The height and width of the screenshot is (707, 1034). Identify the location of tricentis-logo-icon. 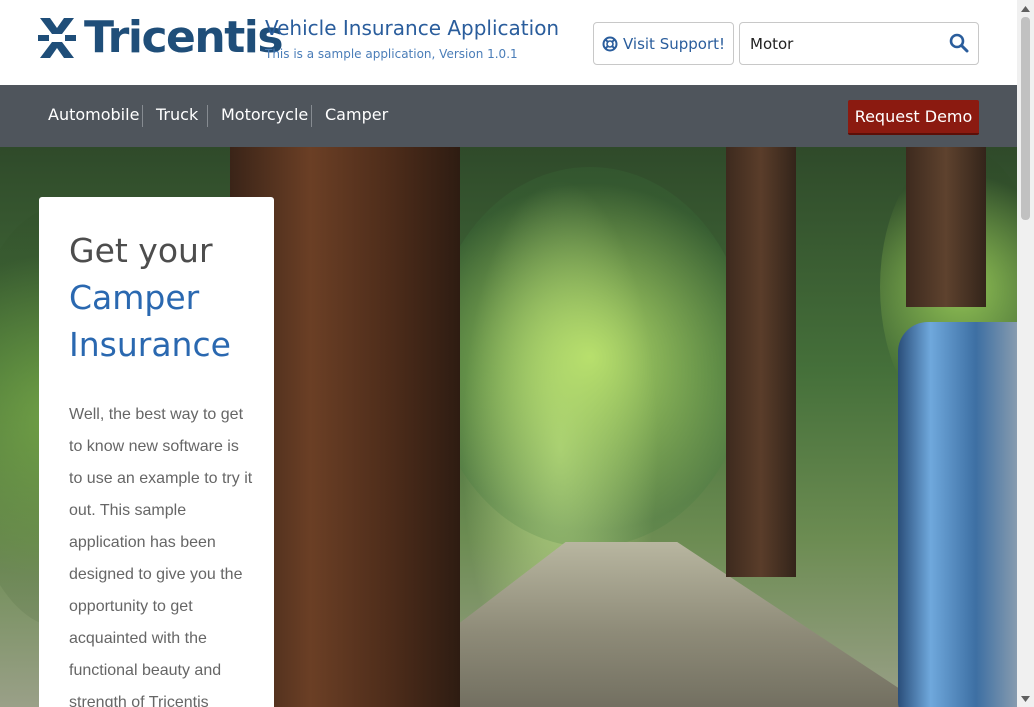
(57, 38).